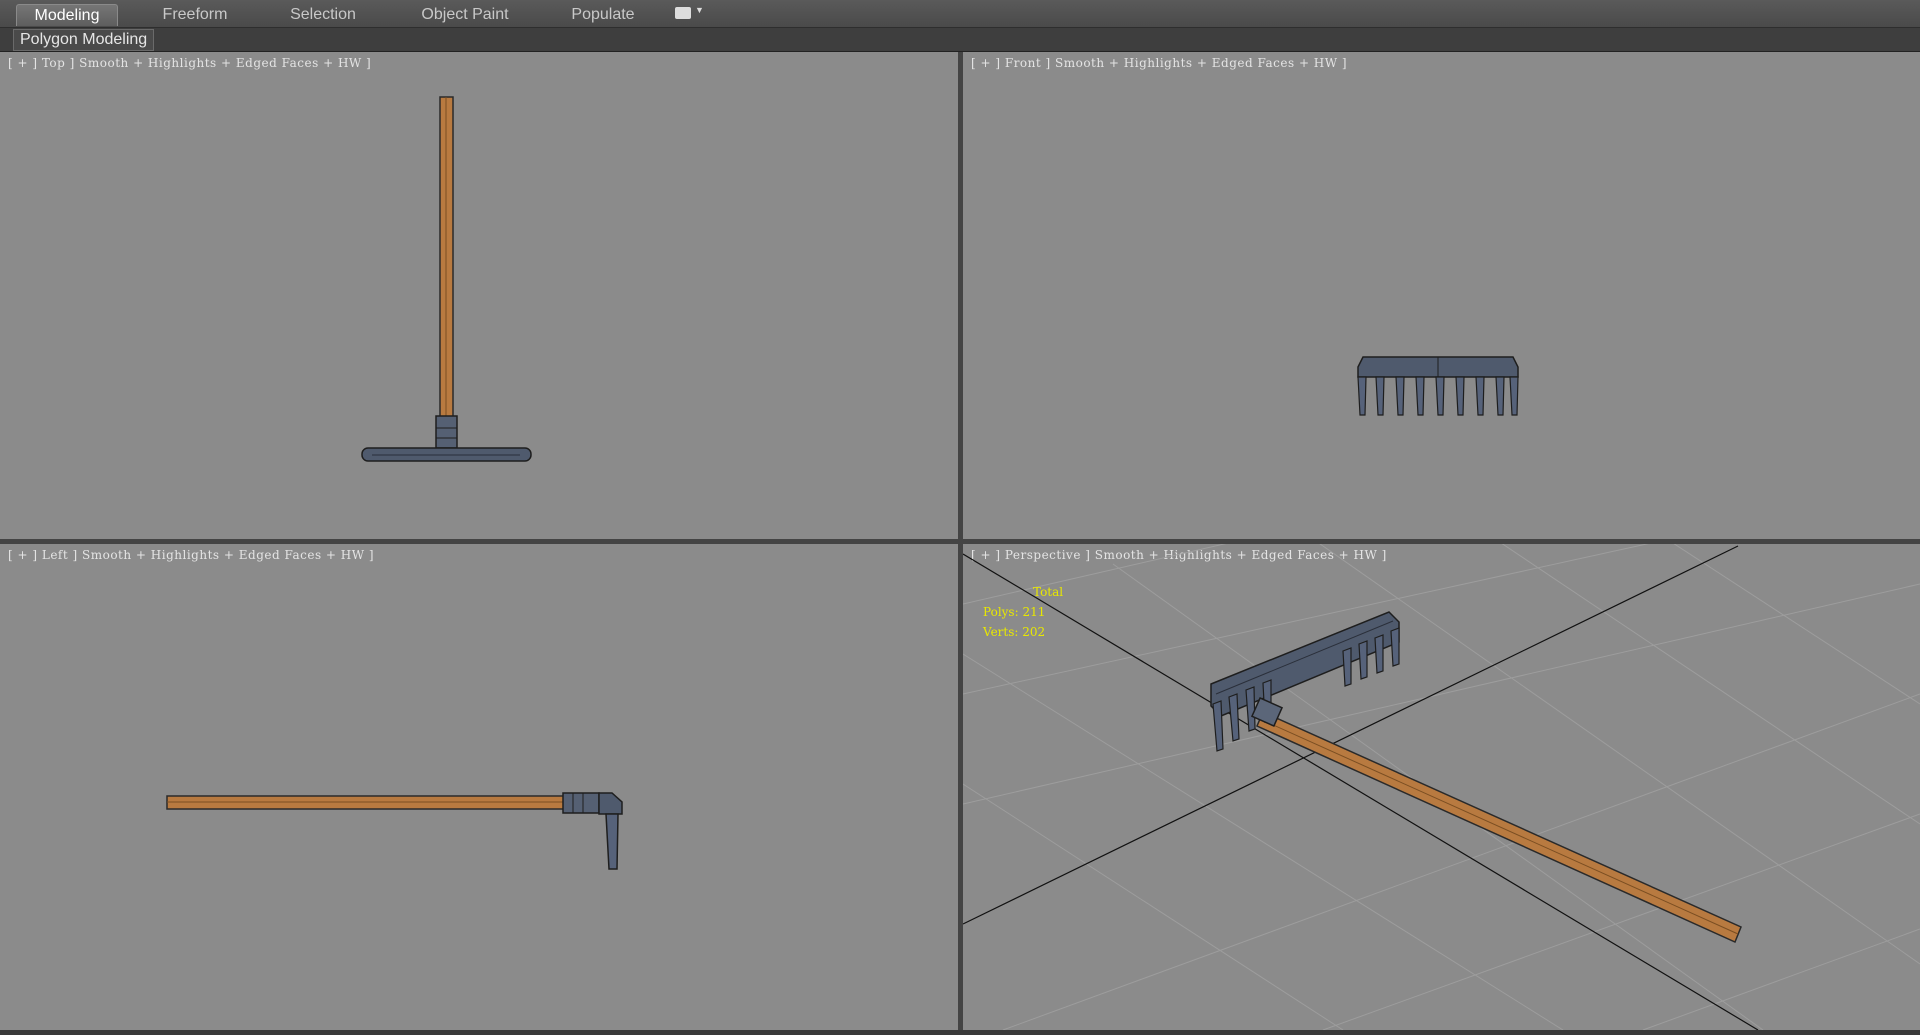  Describe the element at coordinates (699, 10) in the screenshot. I see `dropdown-arrow-icon: ▼` at that location.